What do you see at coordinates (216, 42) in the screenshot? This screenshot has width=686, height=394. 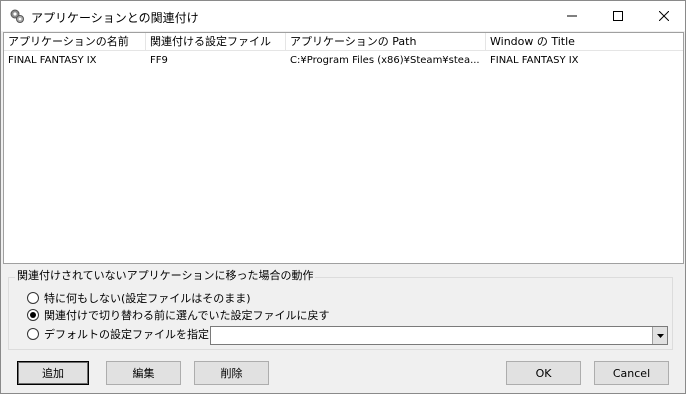 I see `column-header-config-file: 関連付ける設定ファイル` at bounding box center [216, 42].